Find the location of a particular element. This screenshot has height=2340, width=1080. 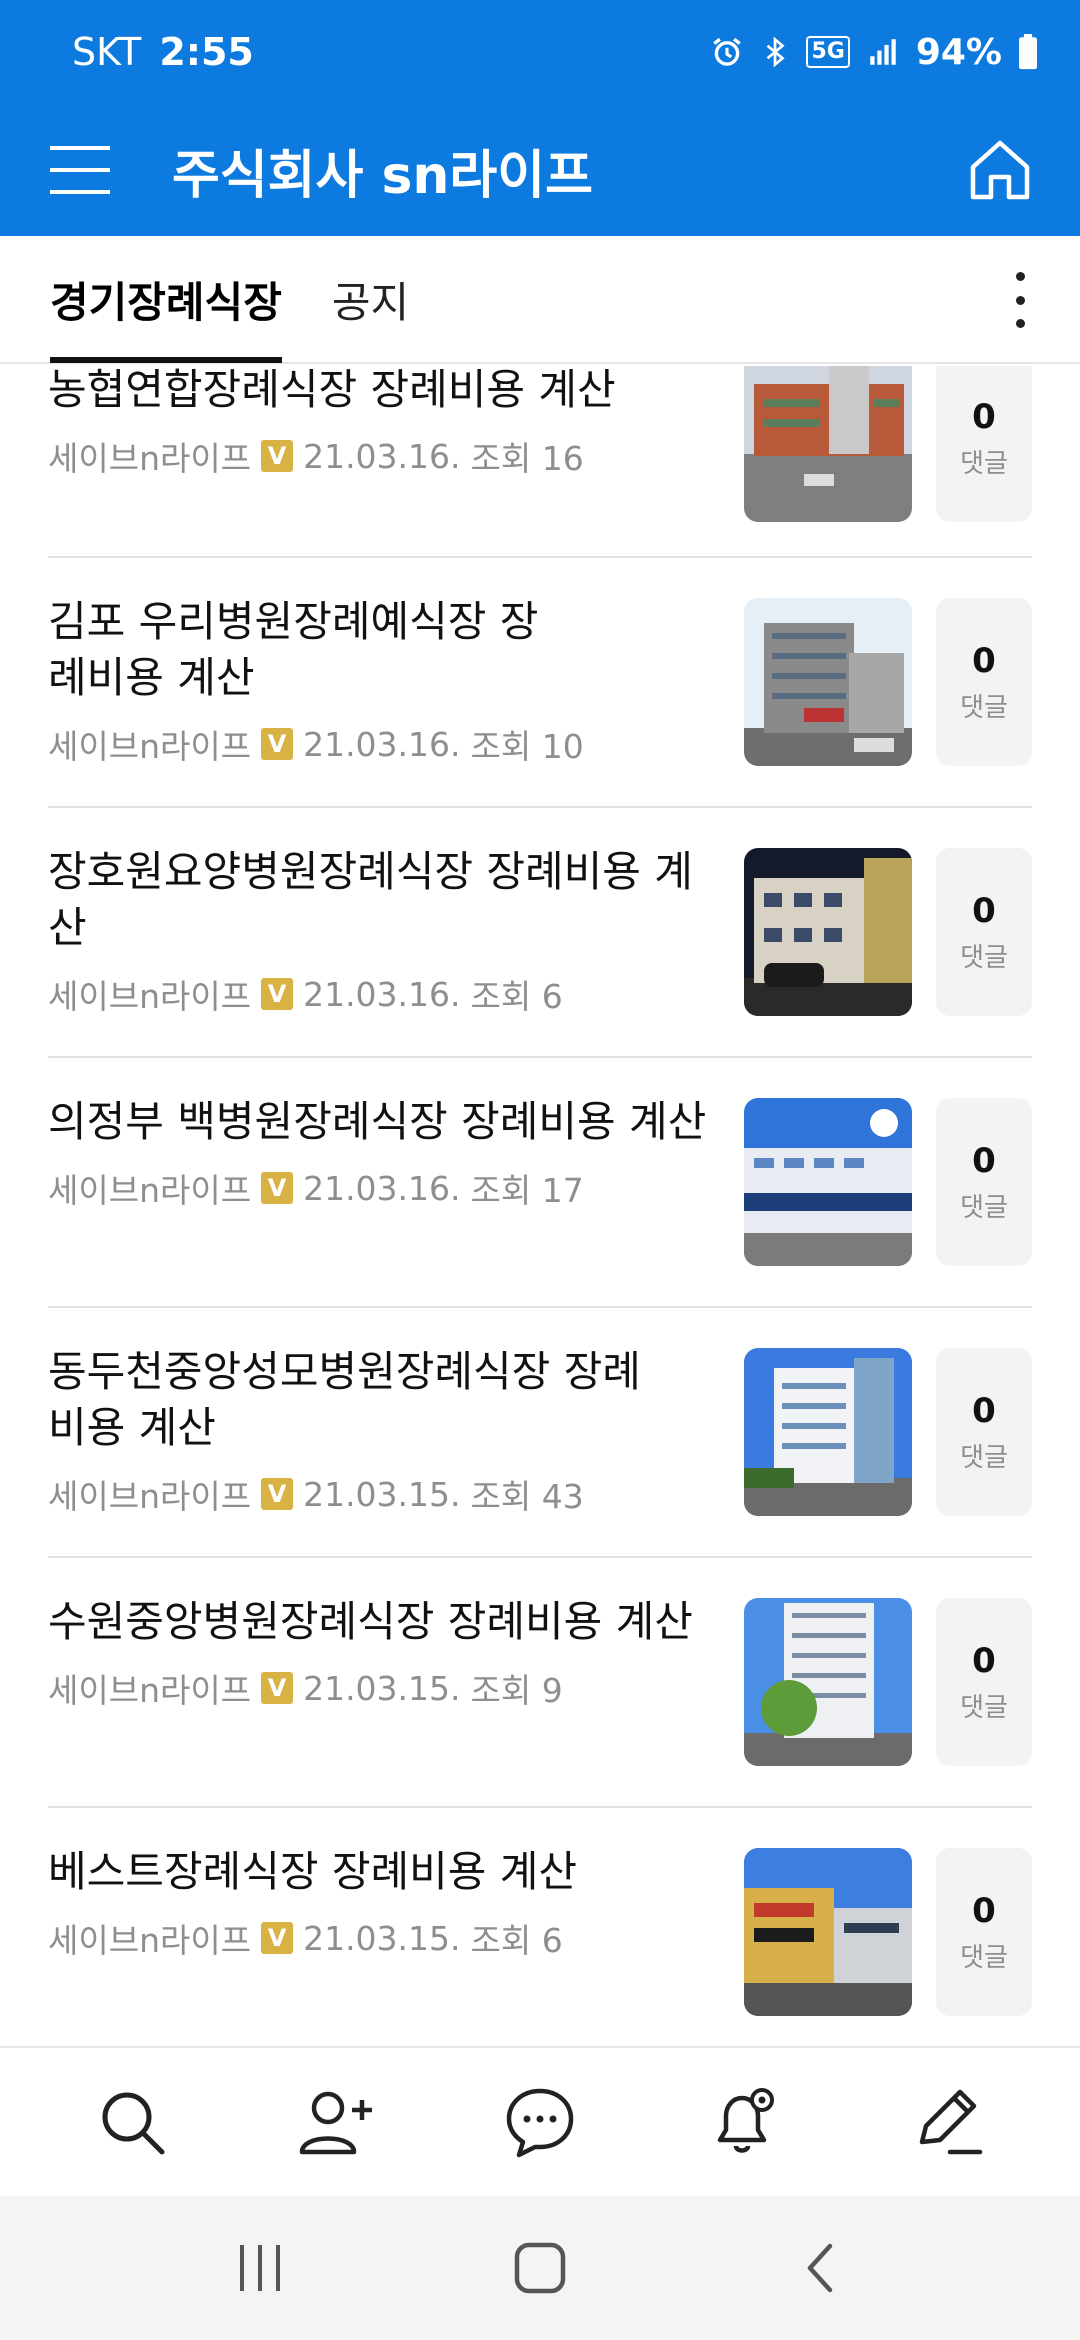

hamburger-icon is located at coordinates (80, 170).